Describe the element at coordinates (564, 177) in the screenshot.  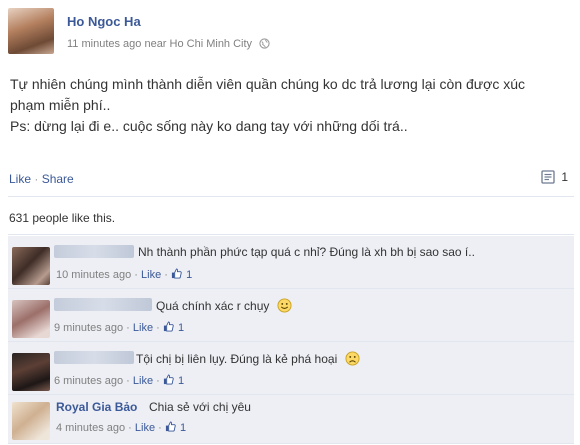
I see `comment-count-value: 1` at that location.